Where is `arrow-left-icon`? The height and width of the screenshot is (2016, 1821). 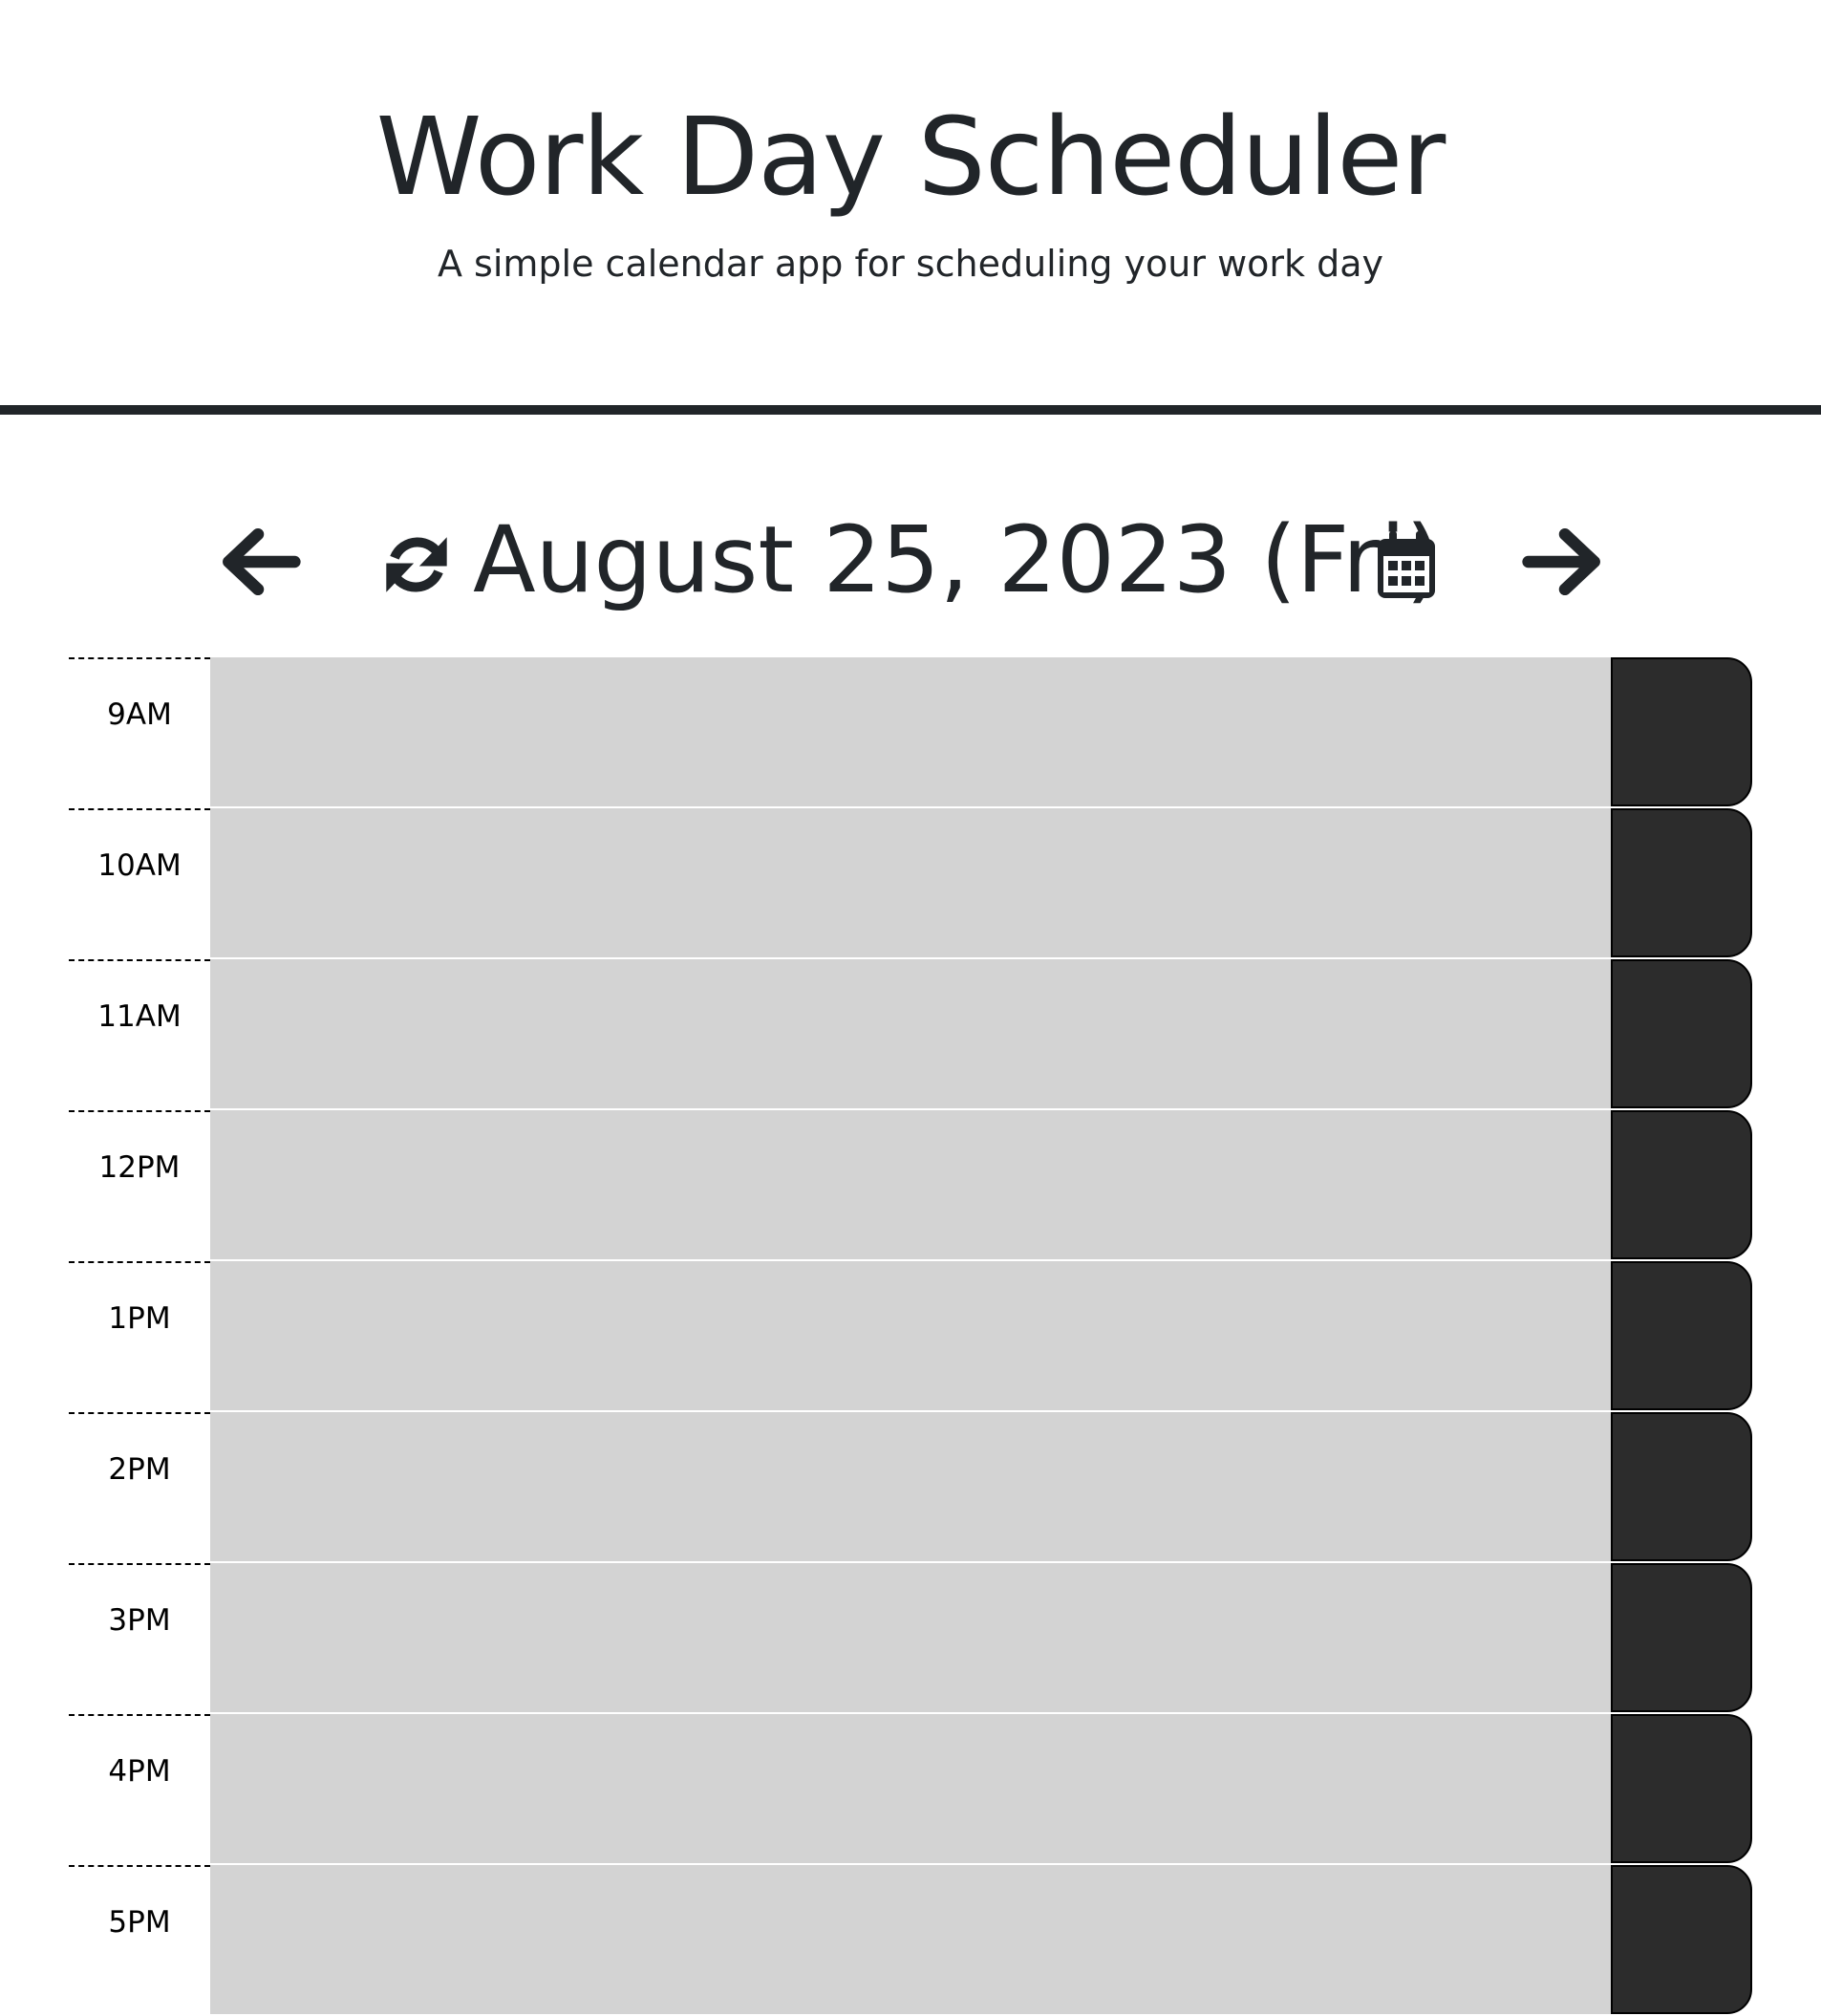
arrow-left-icon is located at coordinates (258, 562).